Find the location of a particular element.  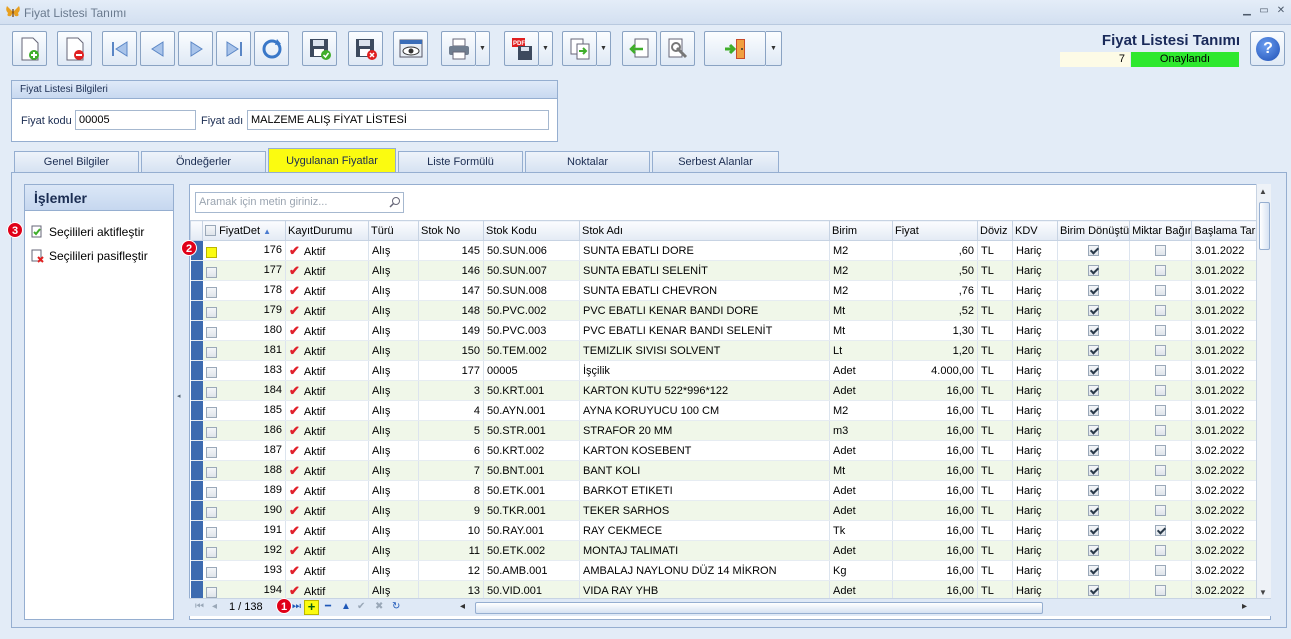

pdf-button: PDF is located at coordinates (521, 48).